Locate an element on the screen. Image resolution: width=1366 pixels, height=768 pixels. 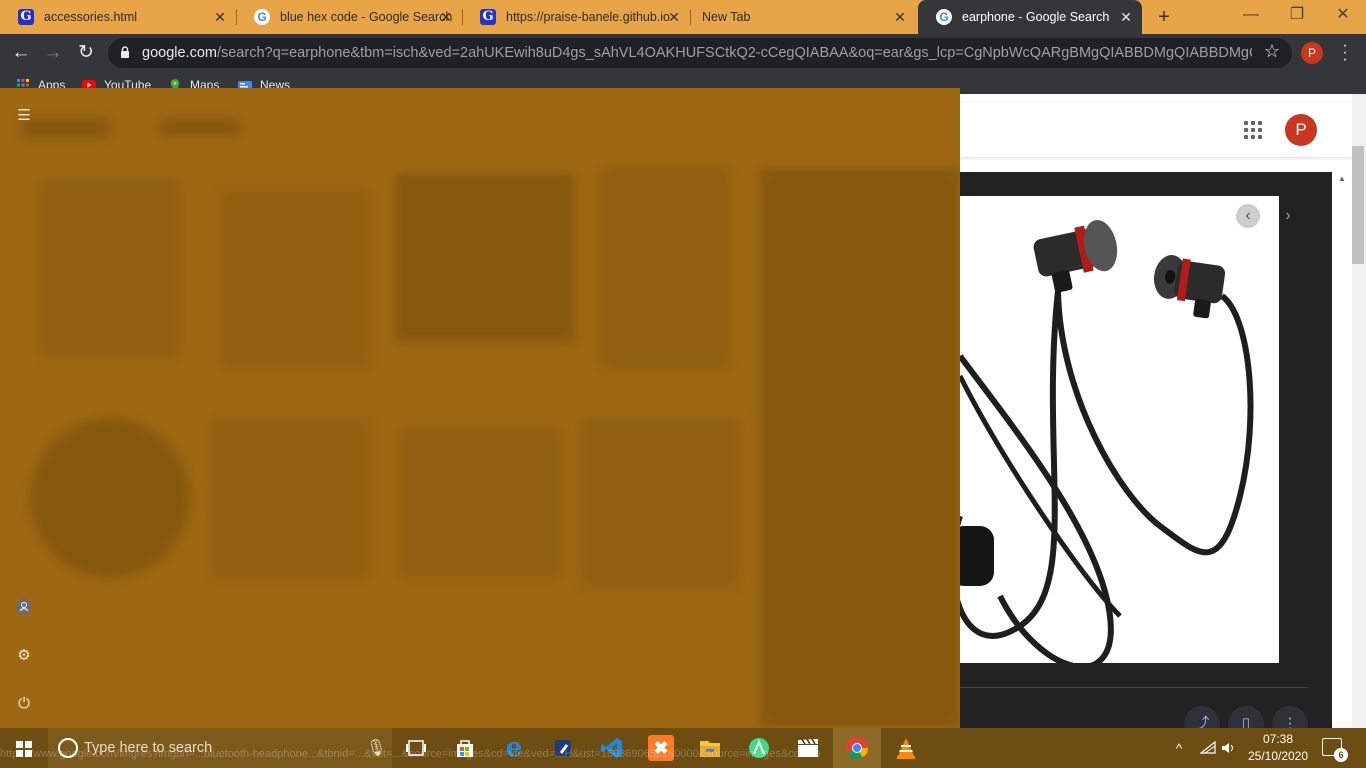
back-icon: ← is located at coordinates (21, 53).